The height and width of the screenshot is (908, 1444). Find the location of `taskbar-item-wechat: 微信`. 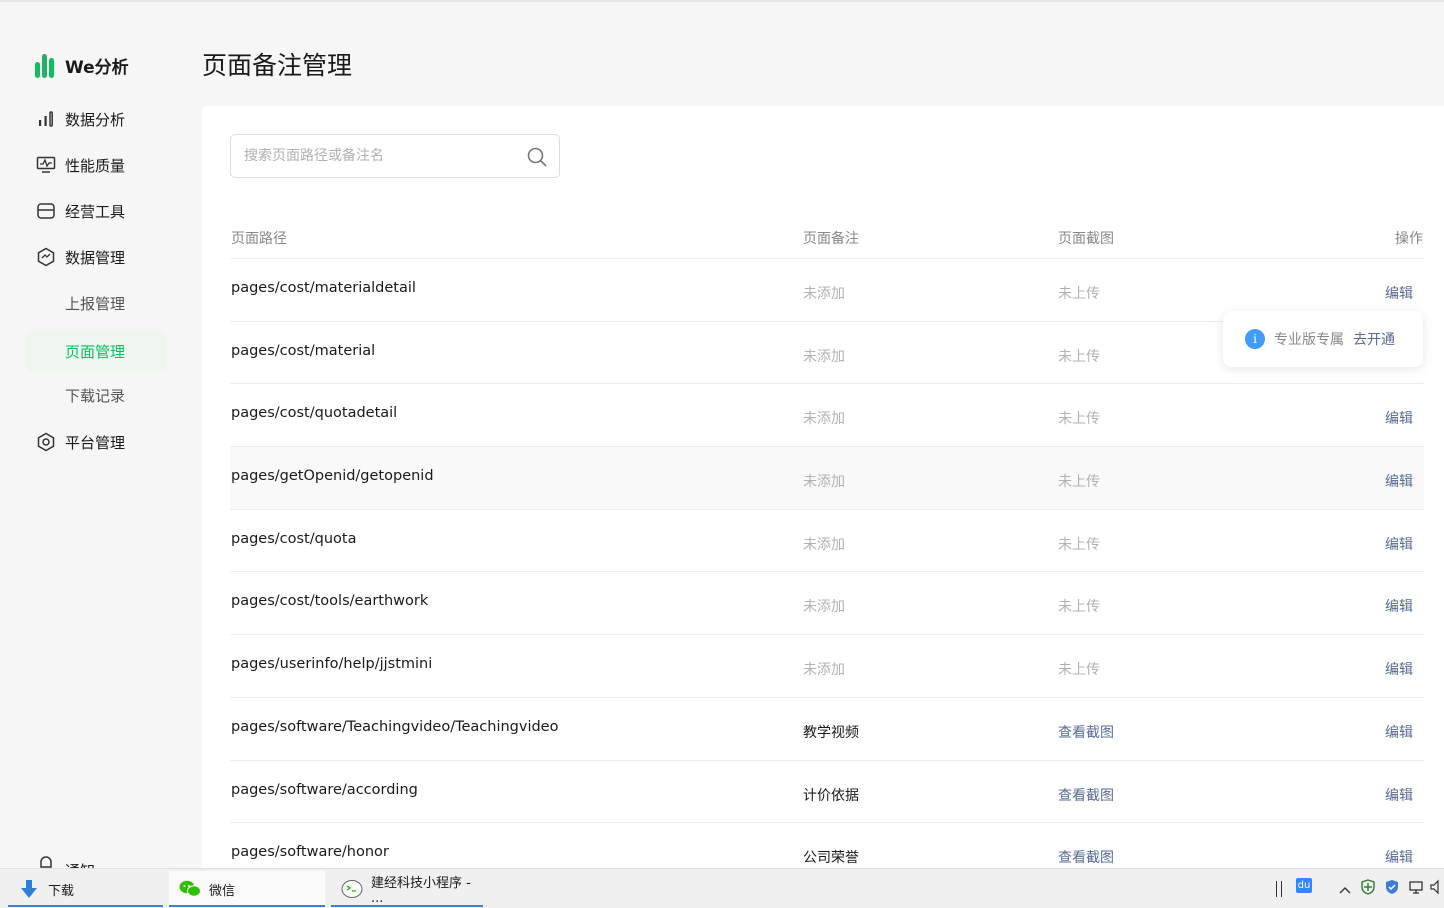

taskbar-item-wechat: 微信 is located at coordinates (247, 889).